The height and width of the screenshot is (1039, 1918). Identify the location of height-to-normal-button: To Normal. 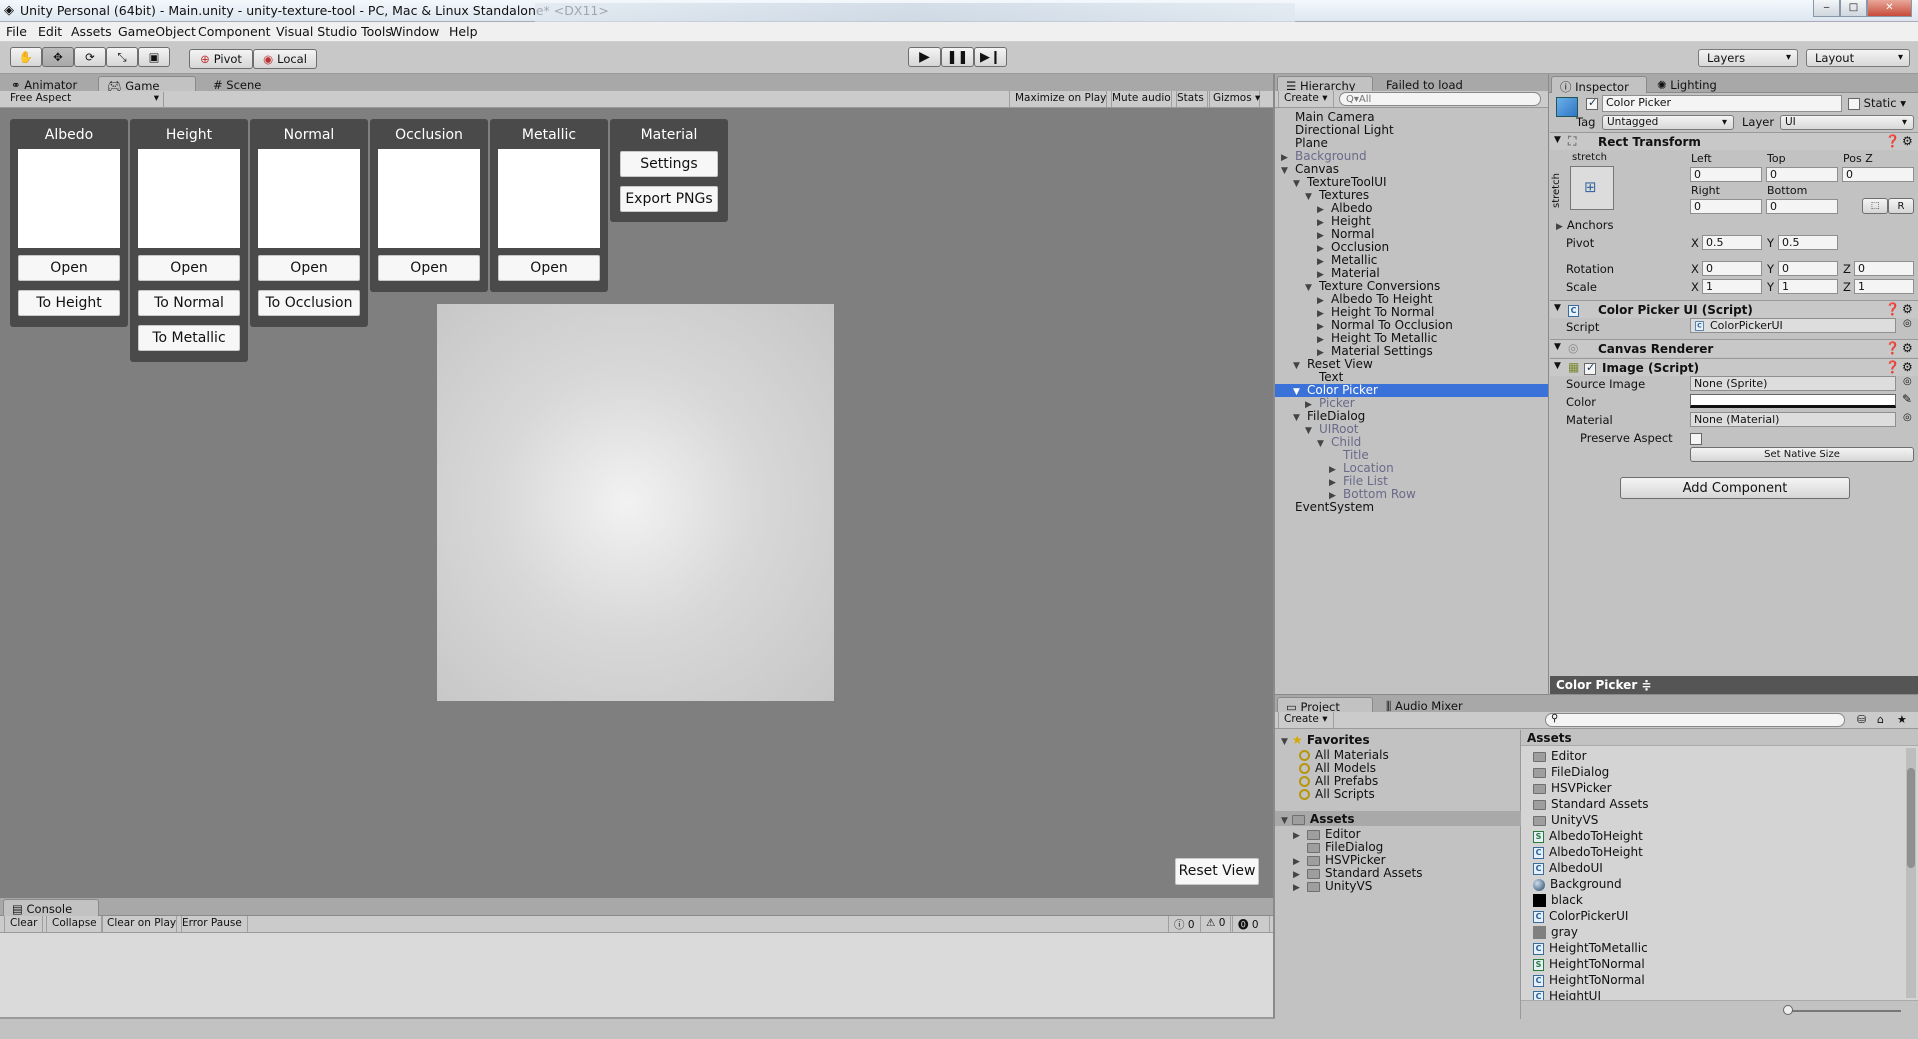
(189, 303).